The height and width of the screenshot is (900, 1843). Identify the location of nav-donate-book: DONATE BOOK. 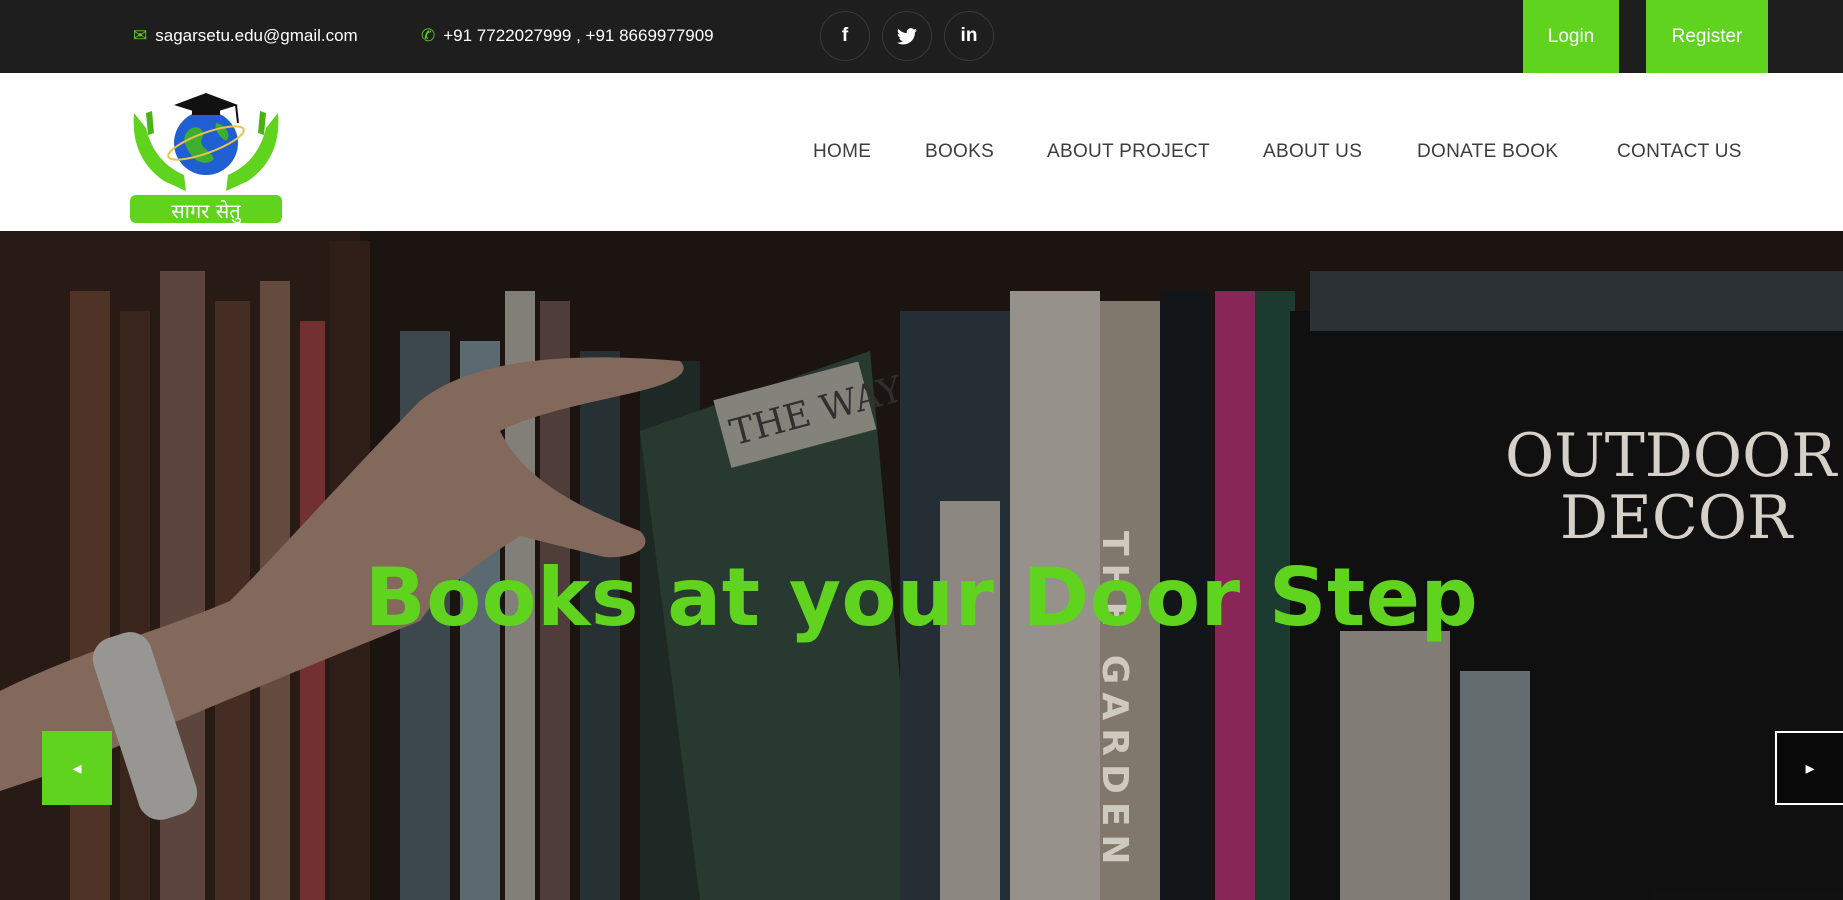
(1487, 152).